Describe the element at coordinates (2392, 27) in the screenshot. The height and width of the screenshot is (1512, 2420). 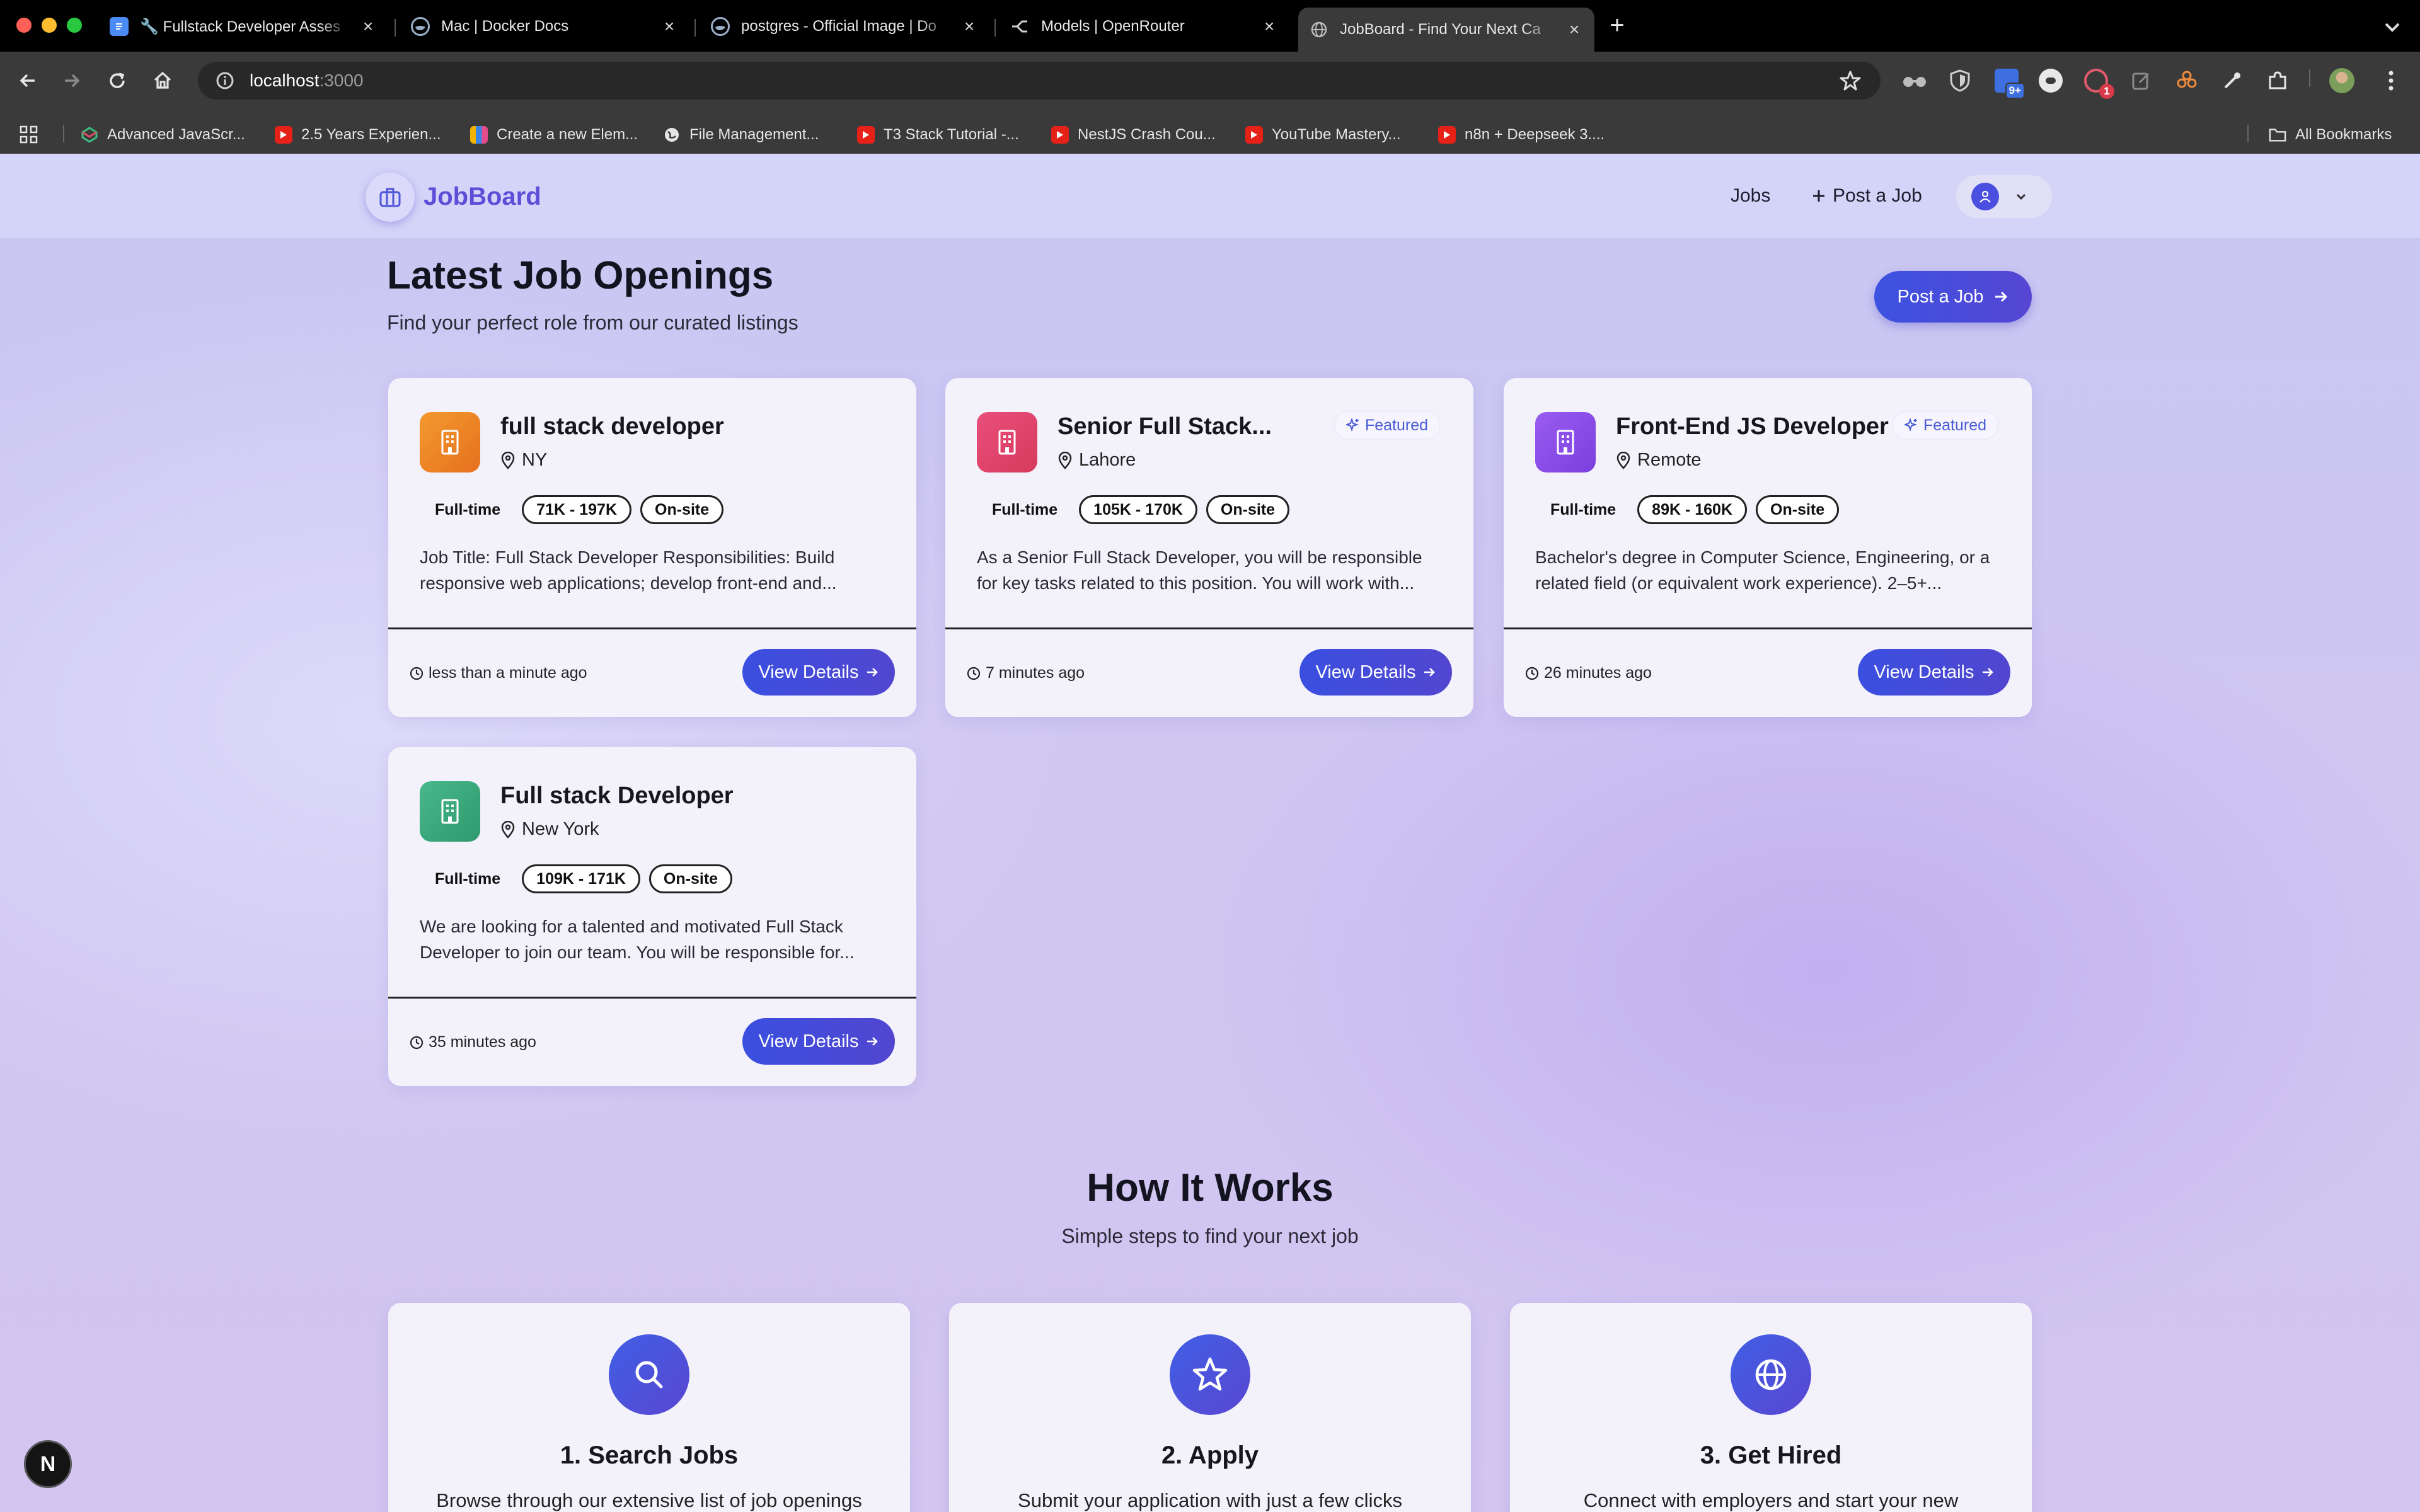
I see `tab-search-chevron-icon` at that location.